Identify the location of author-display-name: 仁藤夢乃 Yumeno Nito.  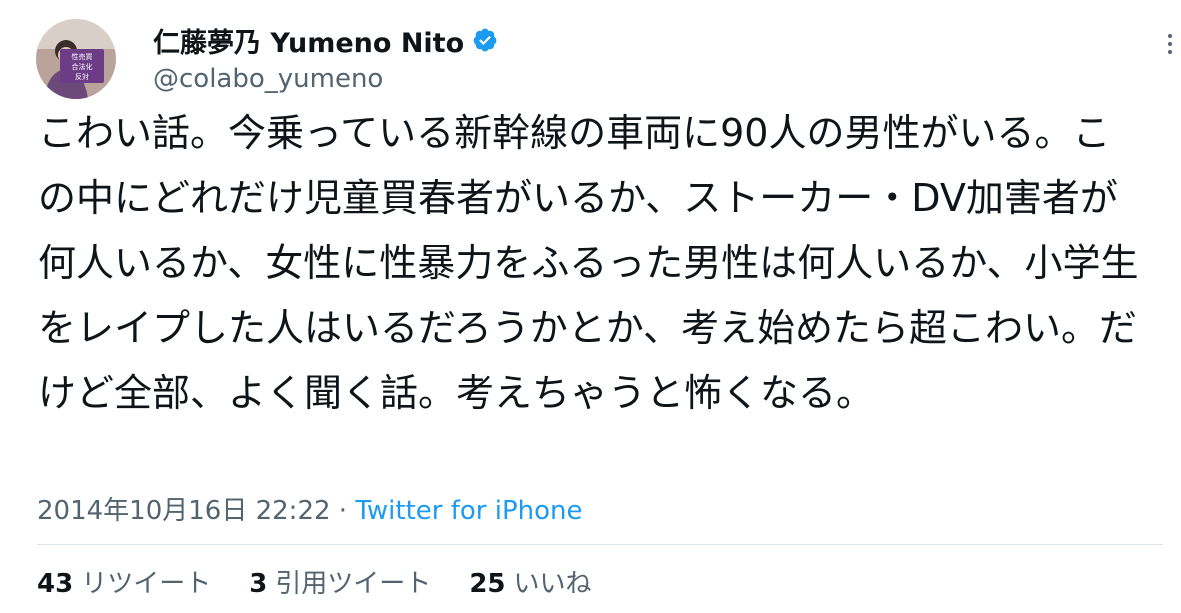
(308, 40).